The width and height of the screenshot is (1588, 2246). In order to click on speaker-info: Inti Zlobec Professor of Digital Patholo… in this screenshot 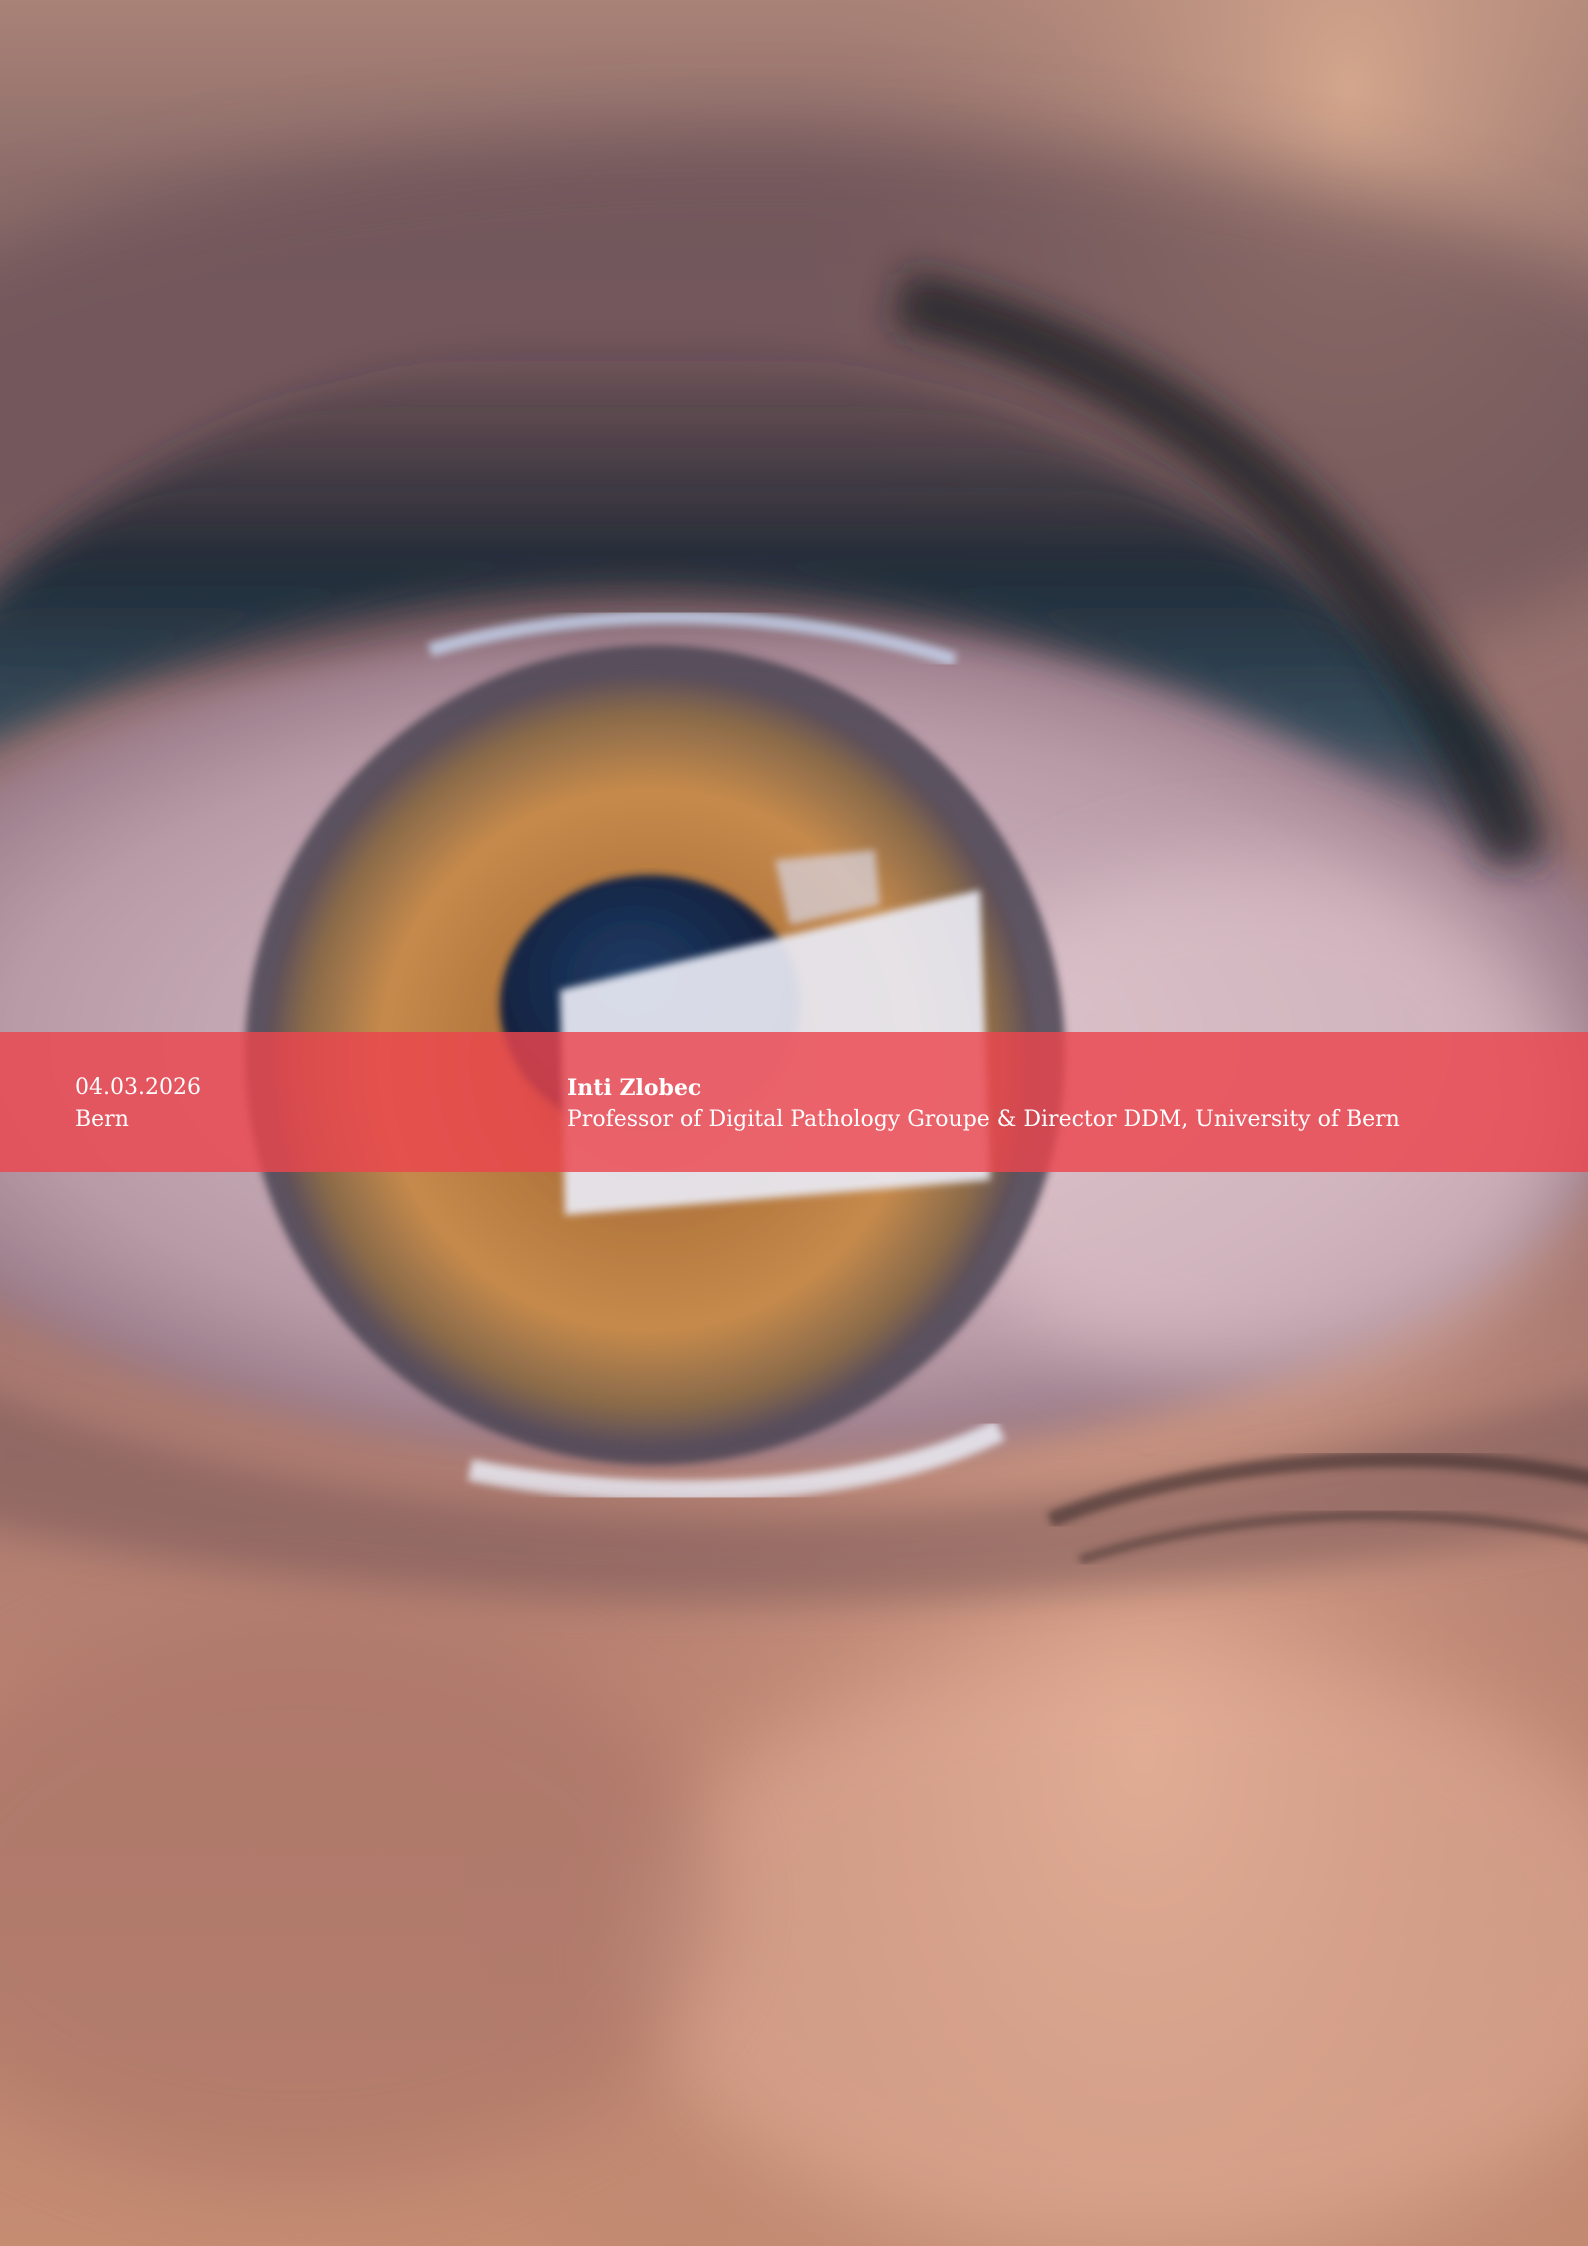, I will do `click(983, 1104)`.